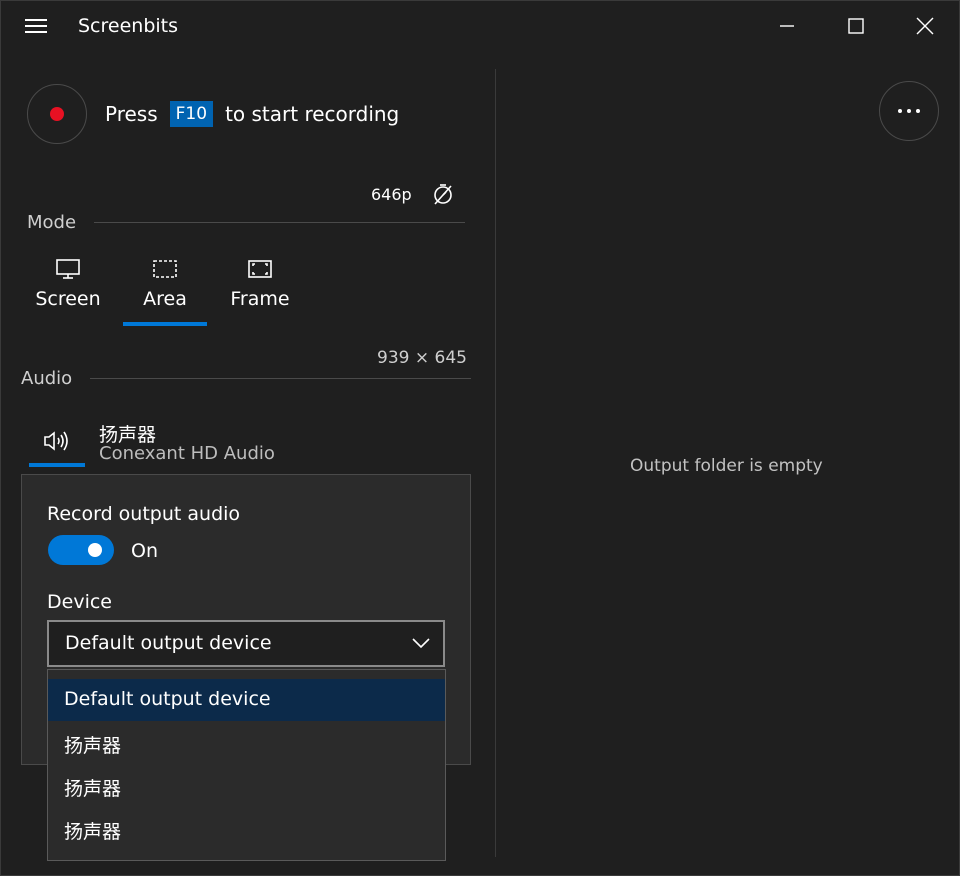  What do you see at coordinates (443, 194) in the screenshot?
I see `timer-off-icon` at bounding box center [443, 194].